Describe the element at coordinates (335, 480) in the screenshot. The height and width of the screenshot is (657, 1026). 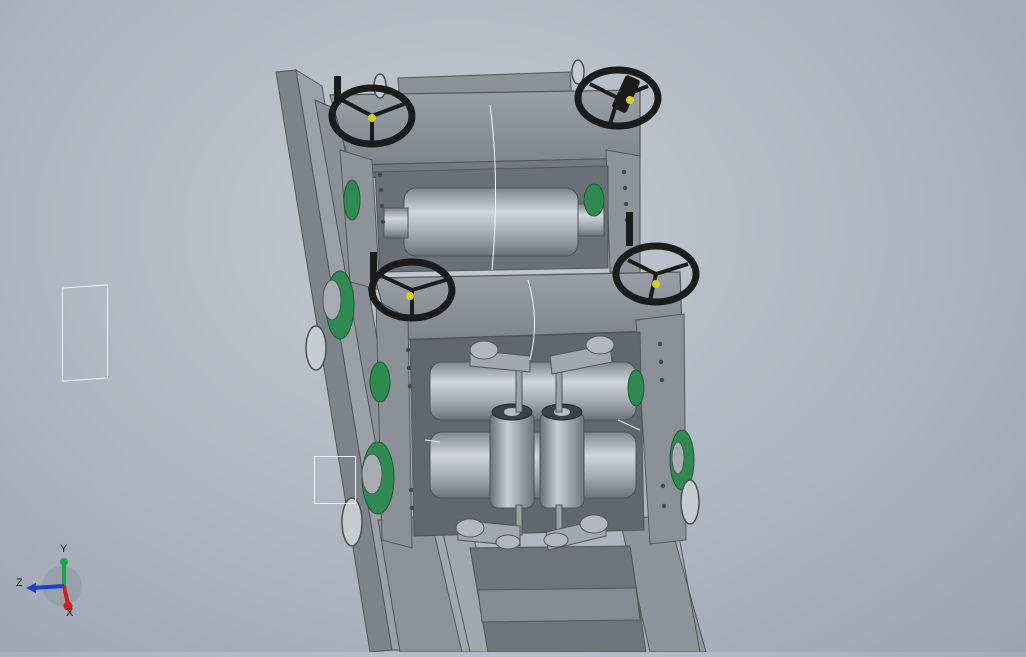
I see `sketch-plane-lower` at that location.